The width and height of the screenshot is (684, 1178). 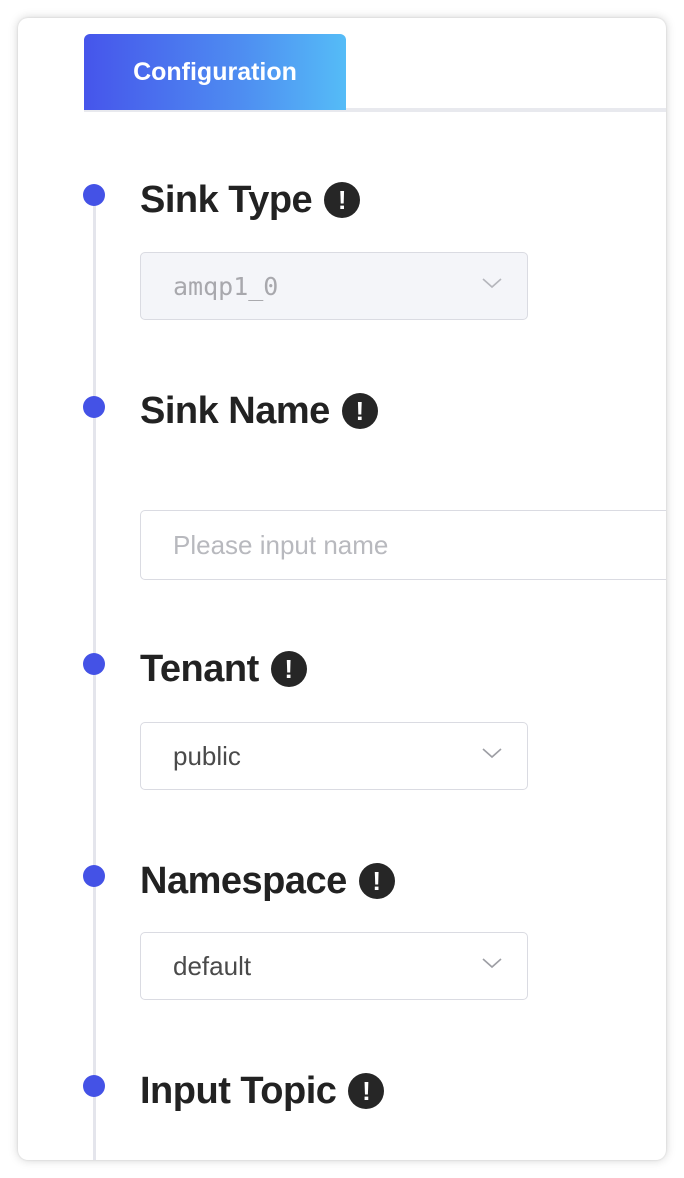 What do you see at coordinates (226, 199) in the screenshot?
I see `sink-type-label: Sink Type` at bounding box center [226, 199].